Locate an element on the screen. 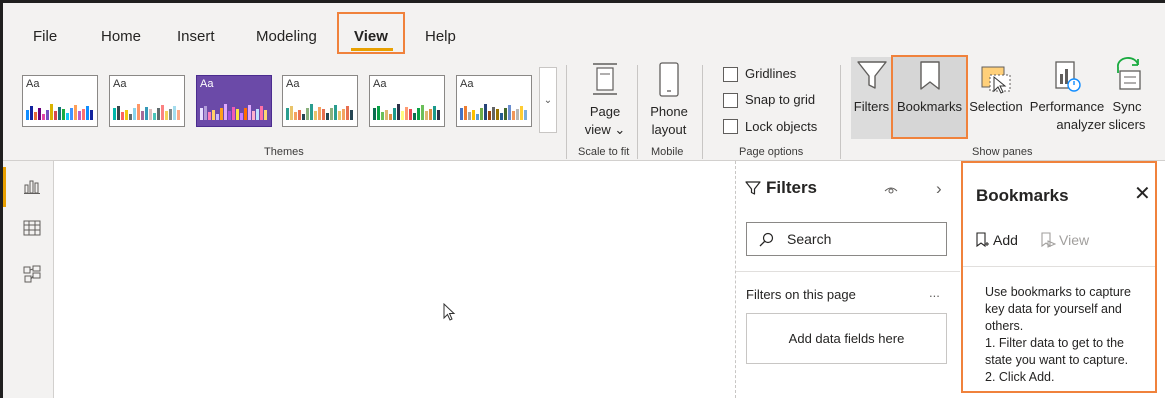 The width and height of the screenshot is (1165, 398). sync-slicers-button: Sync slicers is located at coordinates (1127, 98).